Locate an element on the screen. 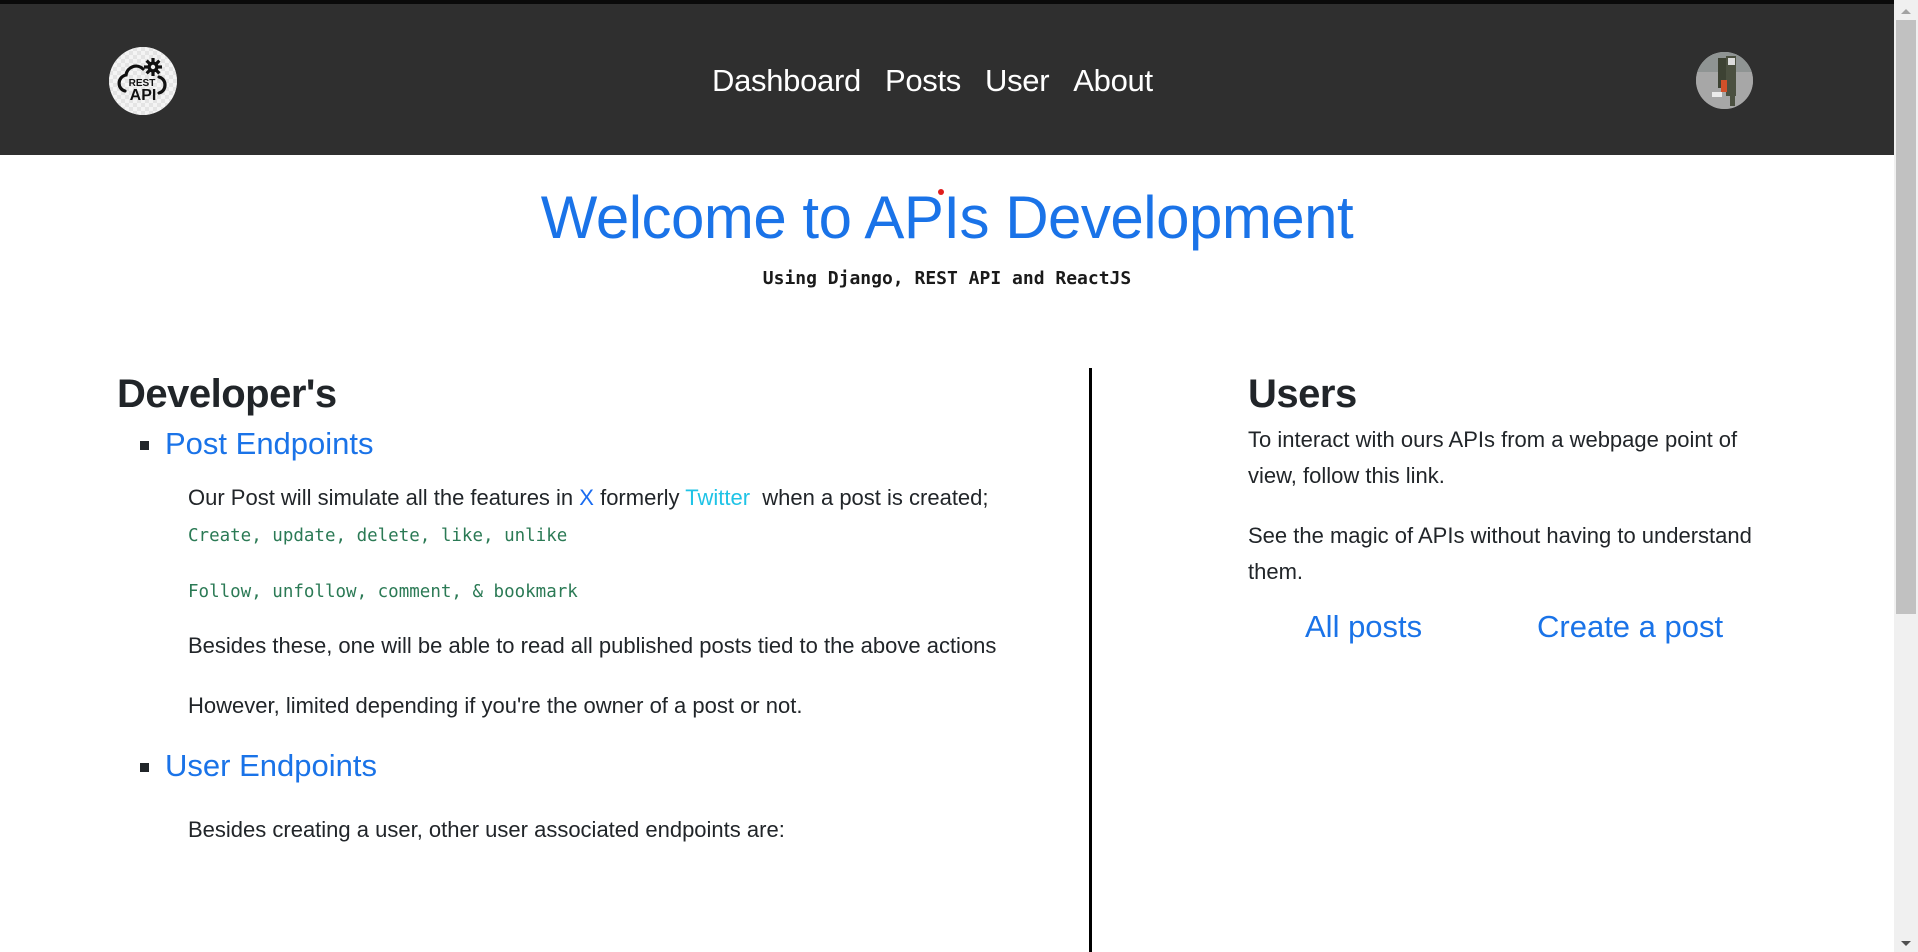 This screenshot has height=952, width=1918. intro-text: when a post is created; is located at coordinates (869, 497).